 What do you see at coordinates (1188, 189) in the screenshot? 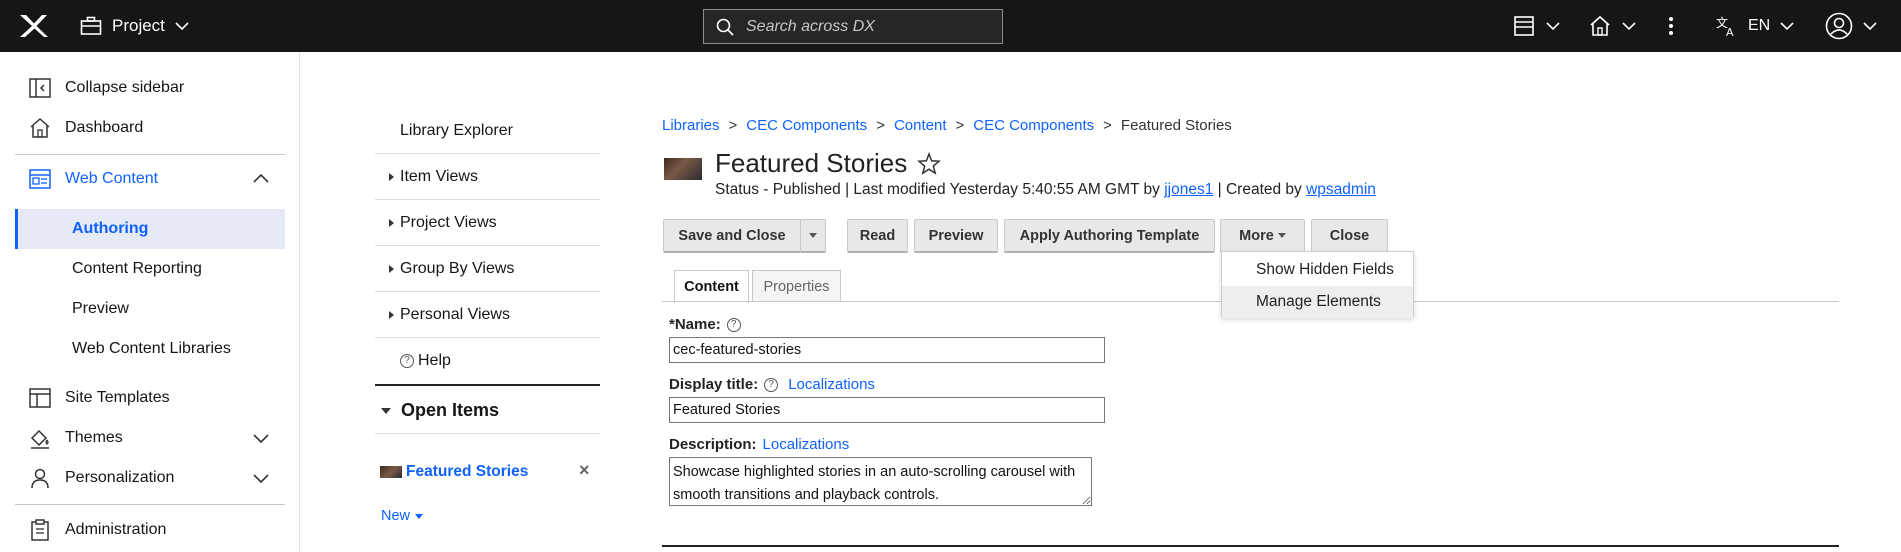
I see `modified-by-link: jjones1` at bounding box center [1188, 189].